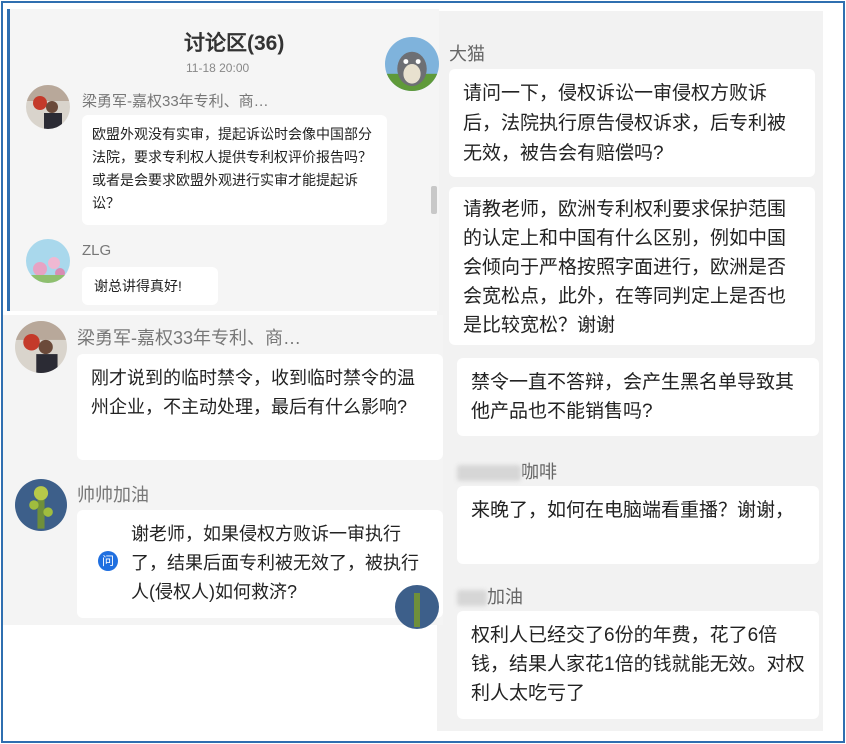 The height and width of the screenshot is (744, 846). I want to click on scrollbar-thumb, so click(434, 200).